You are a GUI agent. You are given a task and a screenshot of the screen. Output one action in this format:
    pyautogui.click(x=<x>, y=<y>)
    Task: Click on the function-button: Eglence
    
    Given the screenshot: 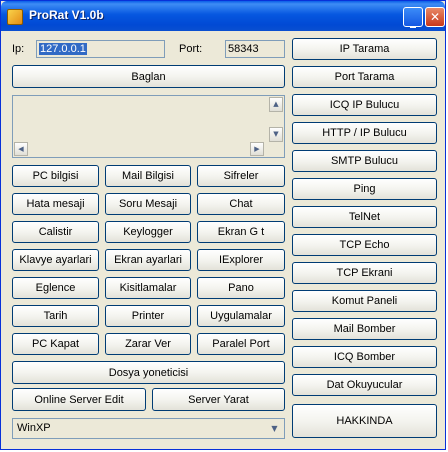 What is the action you would take?
    pyautogui.click(x=55, y=288)
    